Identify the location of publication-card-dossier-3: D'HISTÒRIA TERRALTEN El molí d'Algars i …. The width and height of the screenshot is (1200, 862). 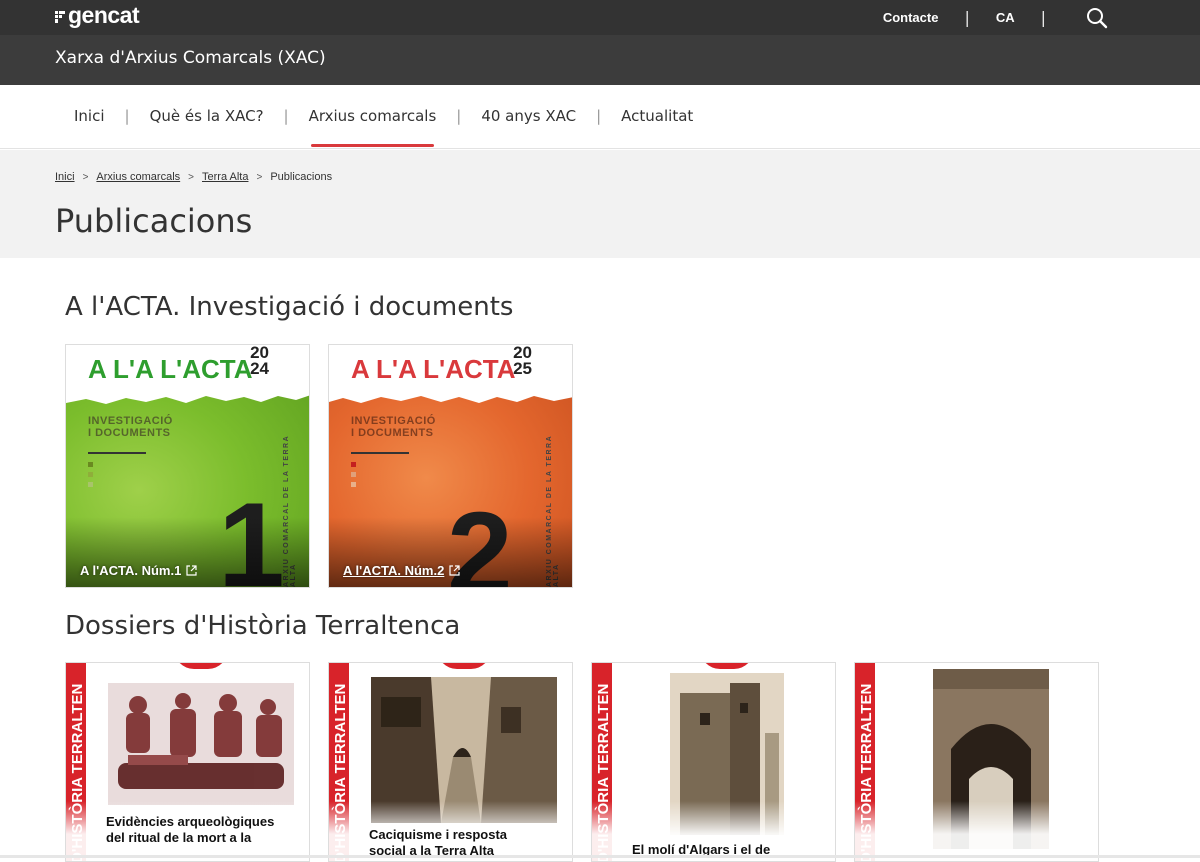
(713, 762).